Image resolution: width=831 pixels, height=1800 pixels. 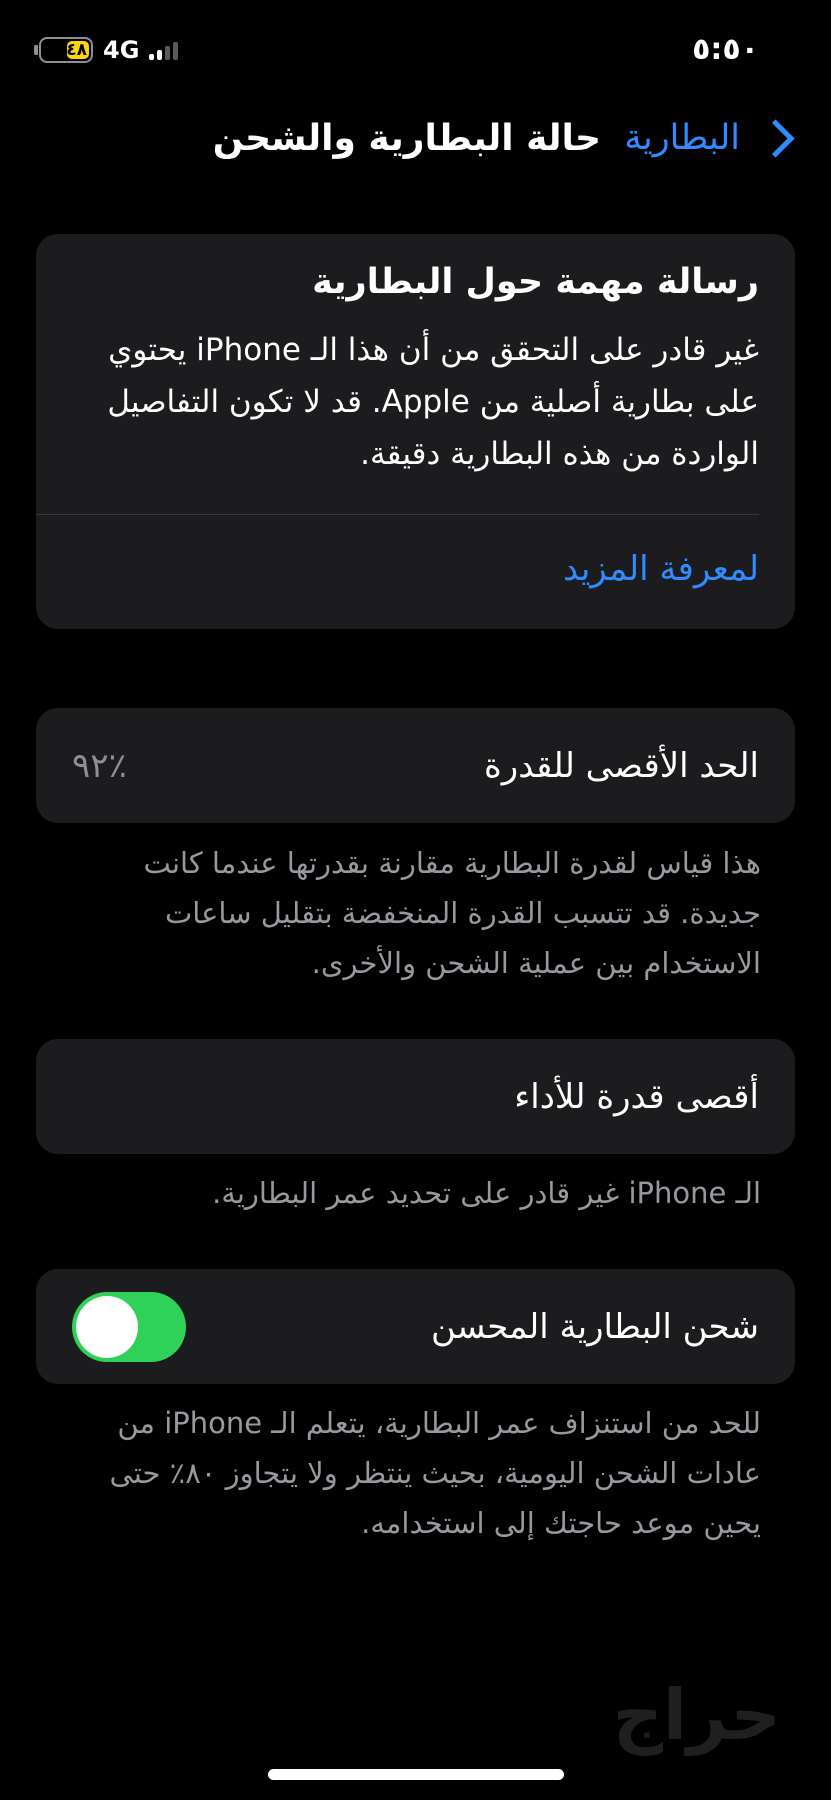 I want to click on navigation-bar: البطارية حالة البطارية والشحن, so click(x=415, y=147).